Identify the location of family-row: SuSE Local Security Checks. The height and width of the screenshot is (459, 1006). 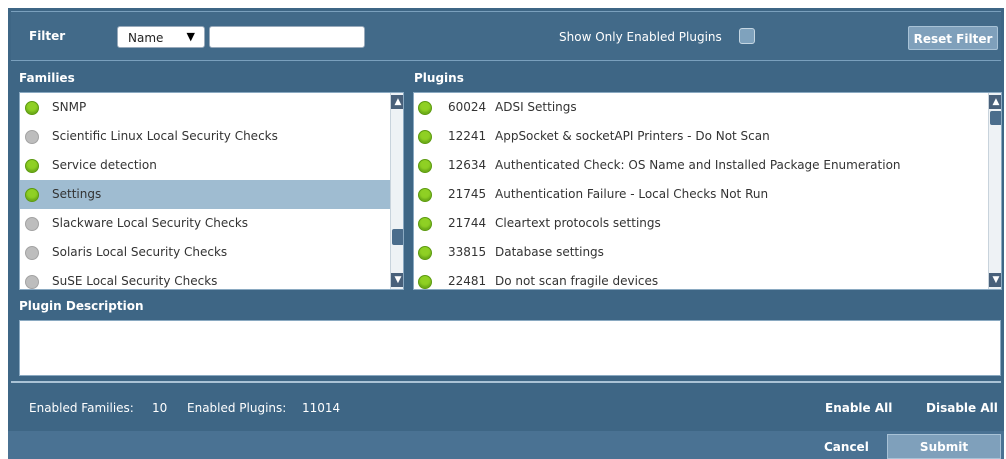
(205, 278).